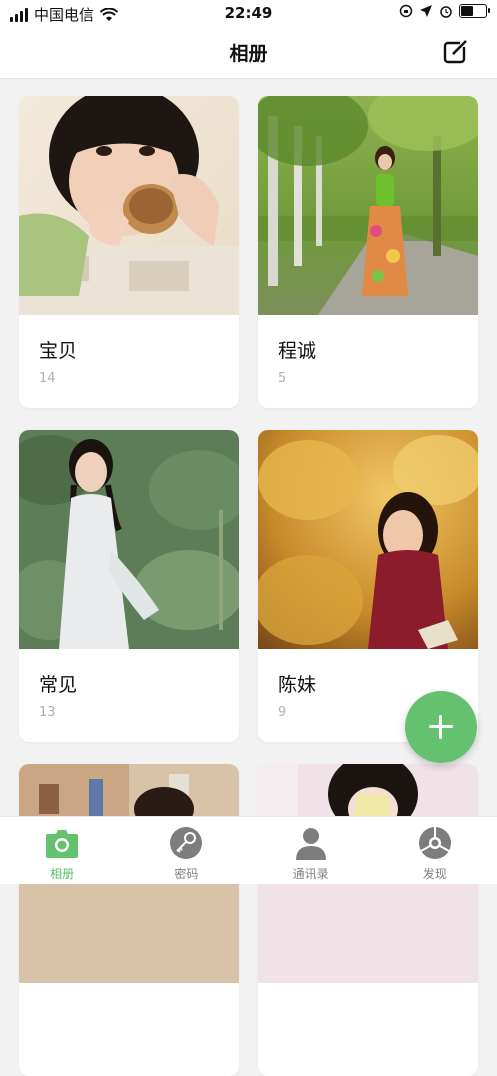 The width and height of the screenshot is (497, 1076). I want to click on person-icon, so click(310, 844).